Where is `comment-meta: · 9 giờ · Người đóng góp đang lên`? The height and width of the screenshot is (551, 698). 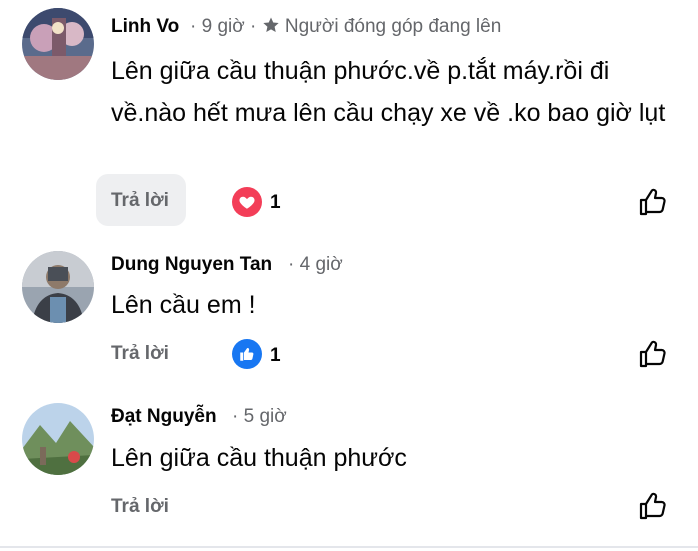
comment-meta: · 9 giờ · Người đóng góp đang lên is located at coordinates (345, 28).